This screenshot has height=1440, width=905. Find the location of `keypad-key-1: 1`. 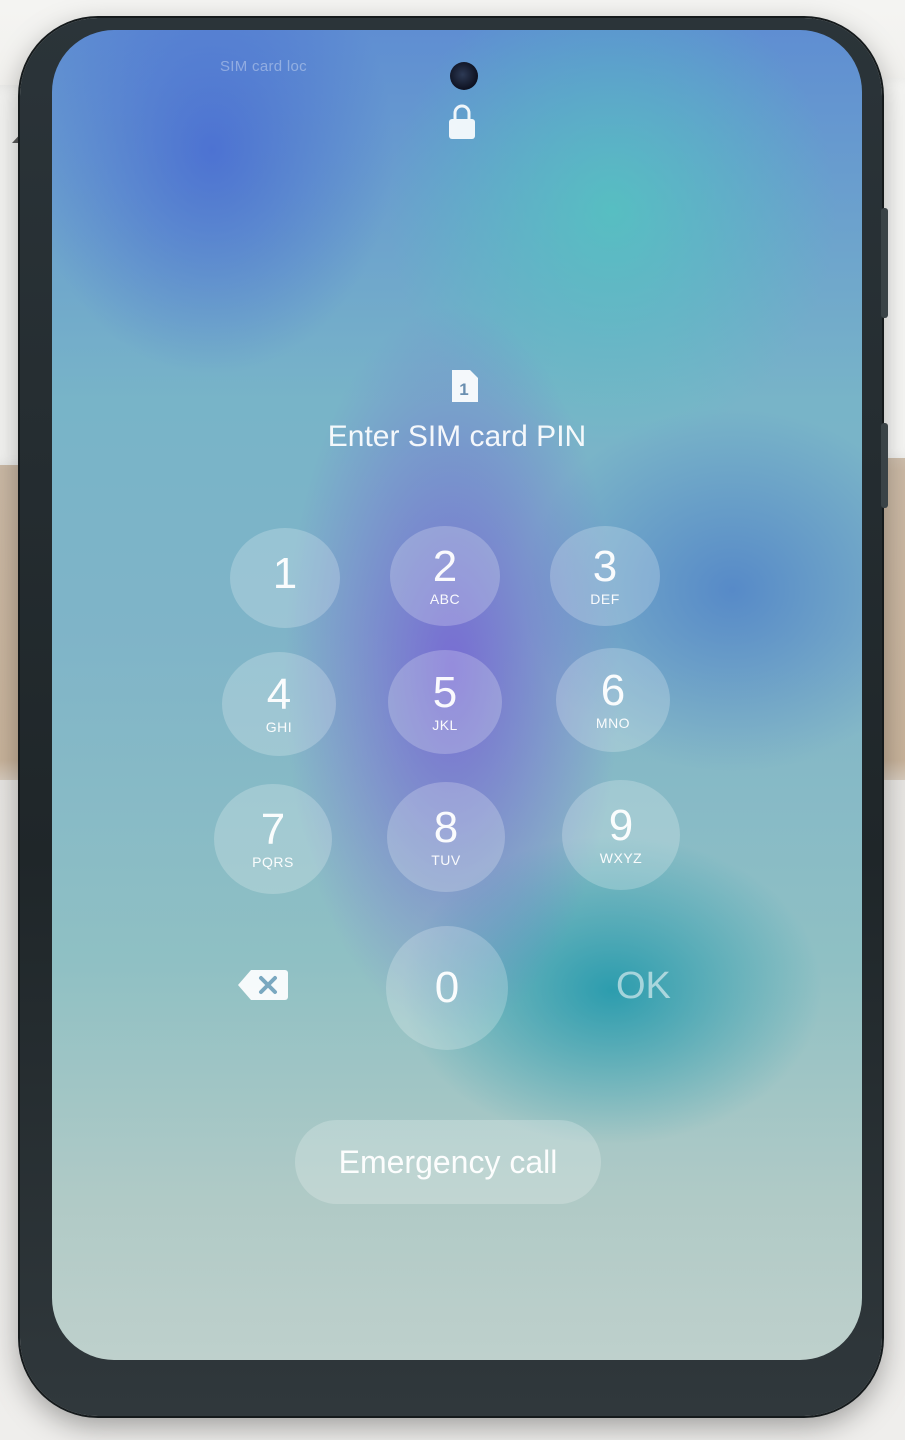

keypad-key-1: 1 is located at coordinates (285, 578).